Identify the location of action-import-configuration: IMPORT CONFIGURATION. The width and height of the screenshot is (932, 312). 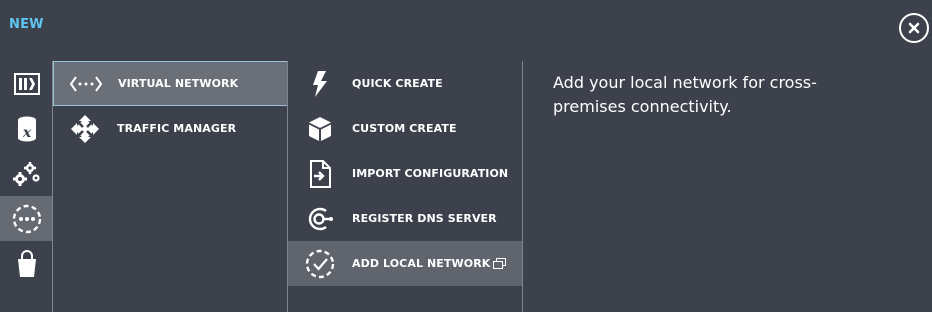
(405, 173).